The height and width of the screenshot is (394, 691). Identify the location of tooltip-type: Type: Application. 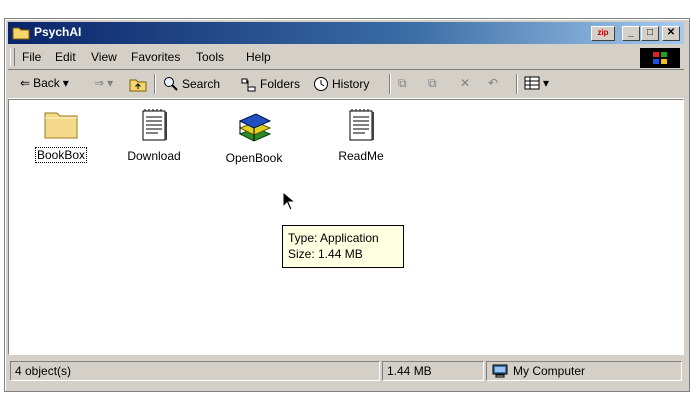
(333, 238).